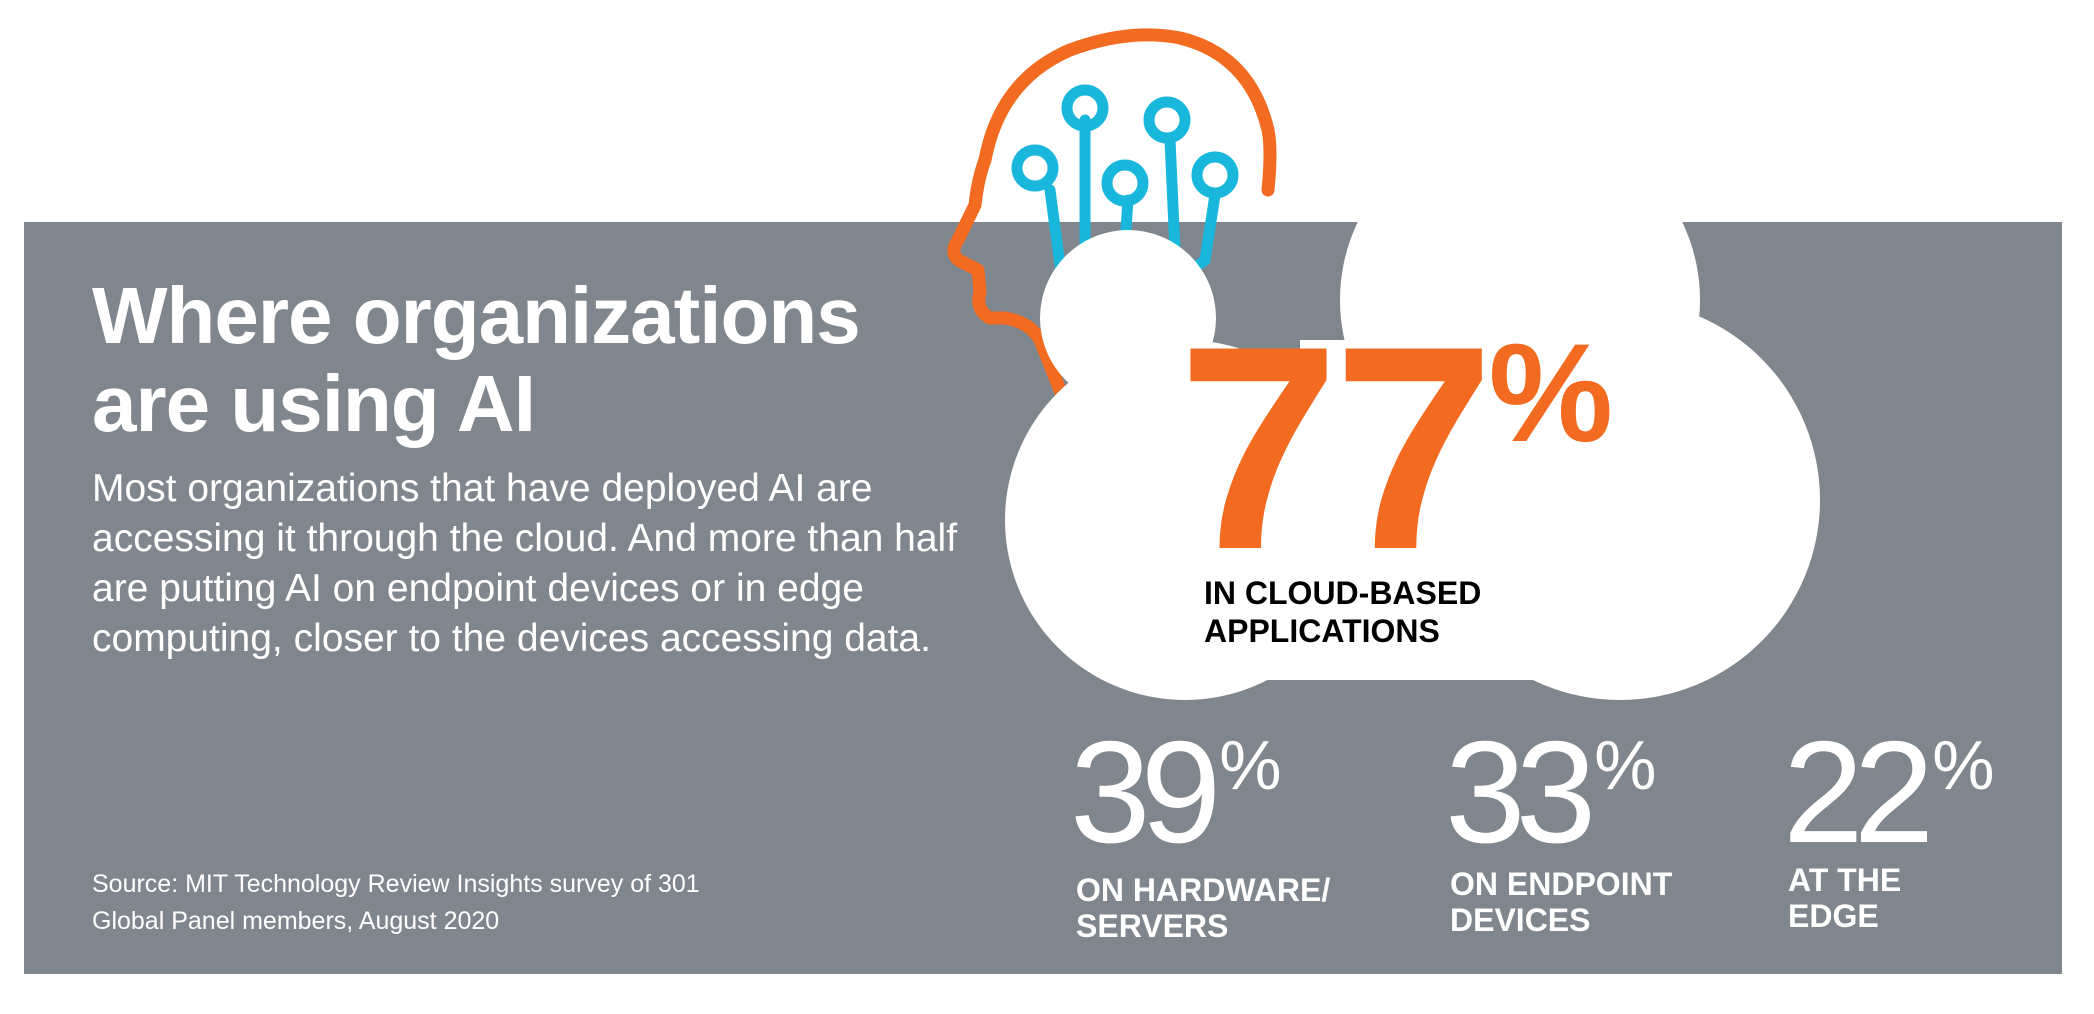 This screenshot has width=2094, height=1014. I want to click on cloud-stat: 77%, so click(1395, 448).